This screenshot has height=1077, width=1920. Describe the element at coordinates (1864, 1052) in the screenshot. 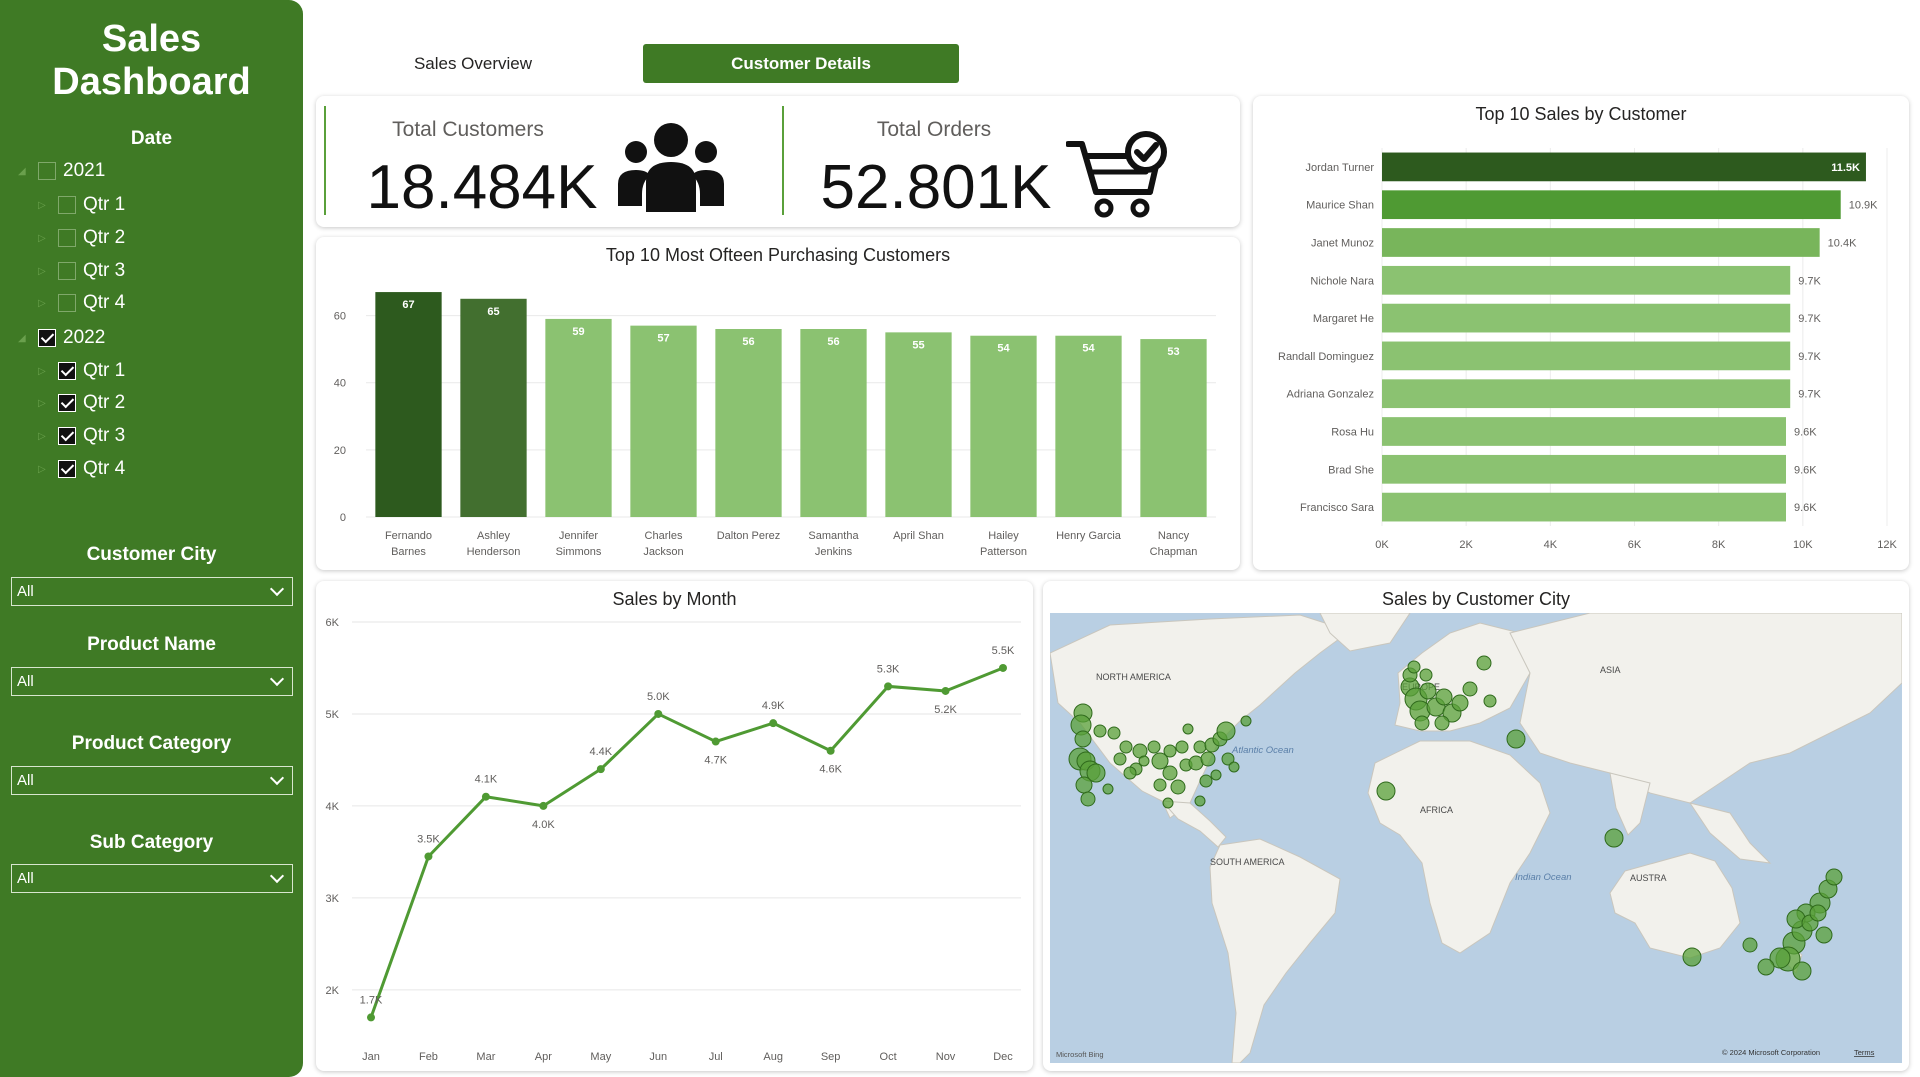

I see `map-terms-link: Terms` at that location.